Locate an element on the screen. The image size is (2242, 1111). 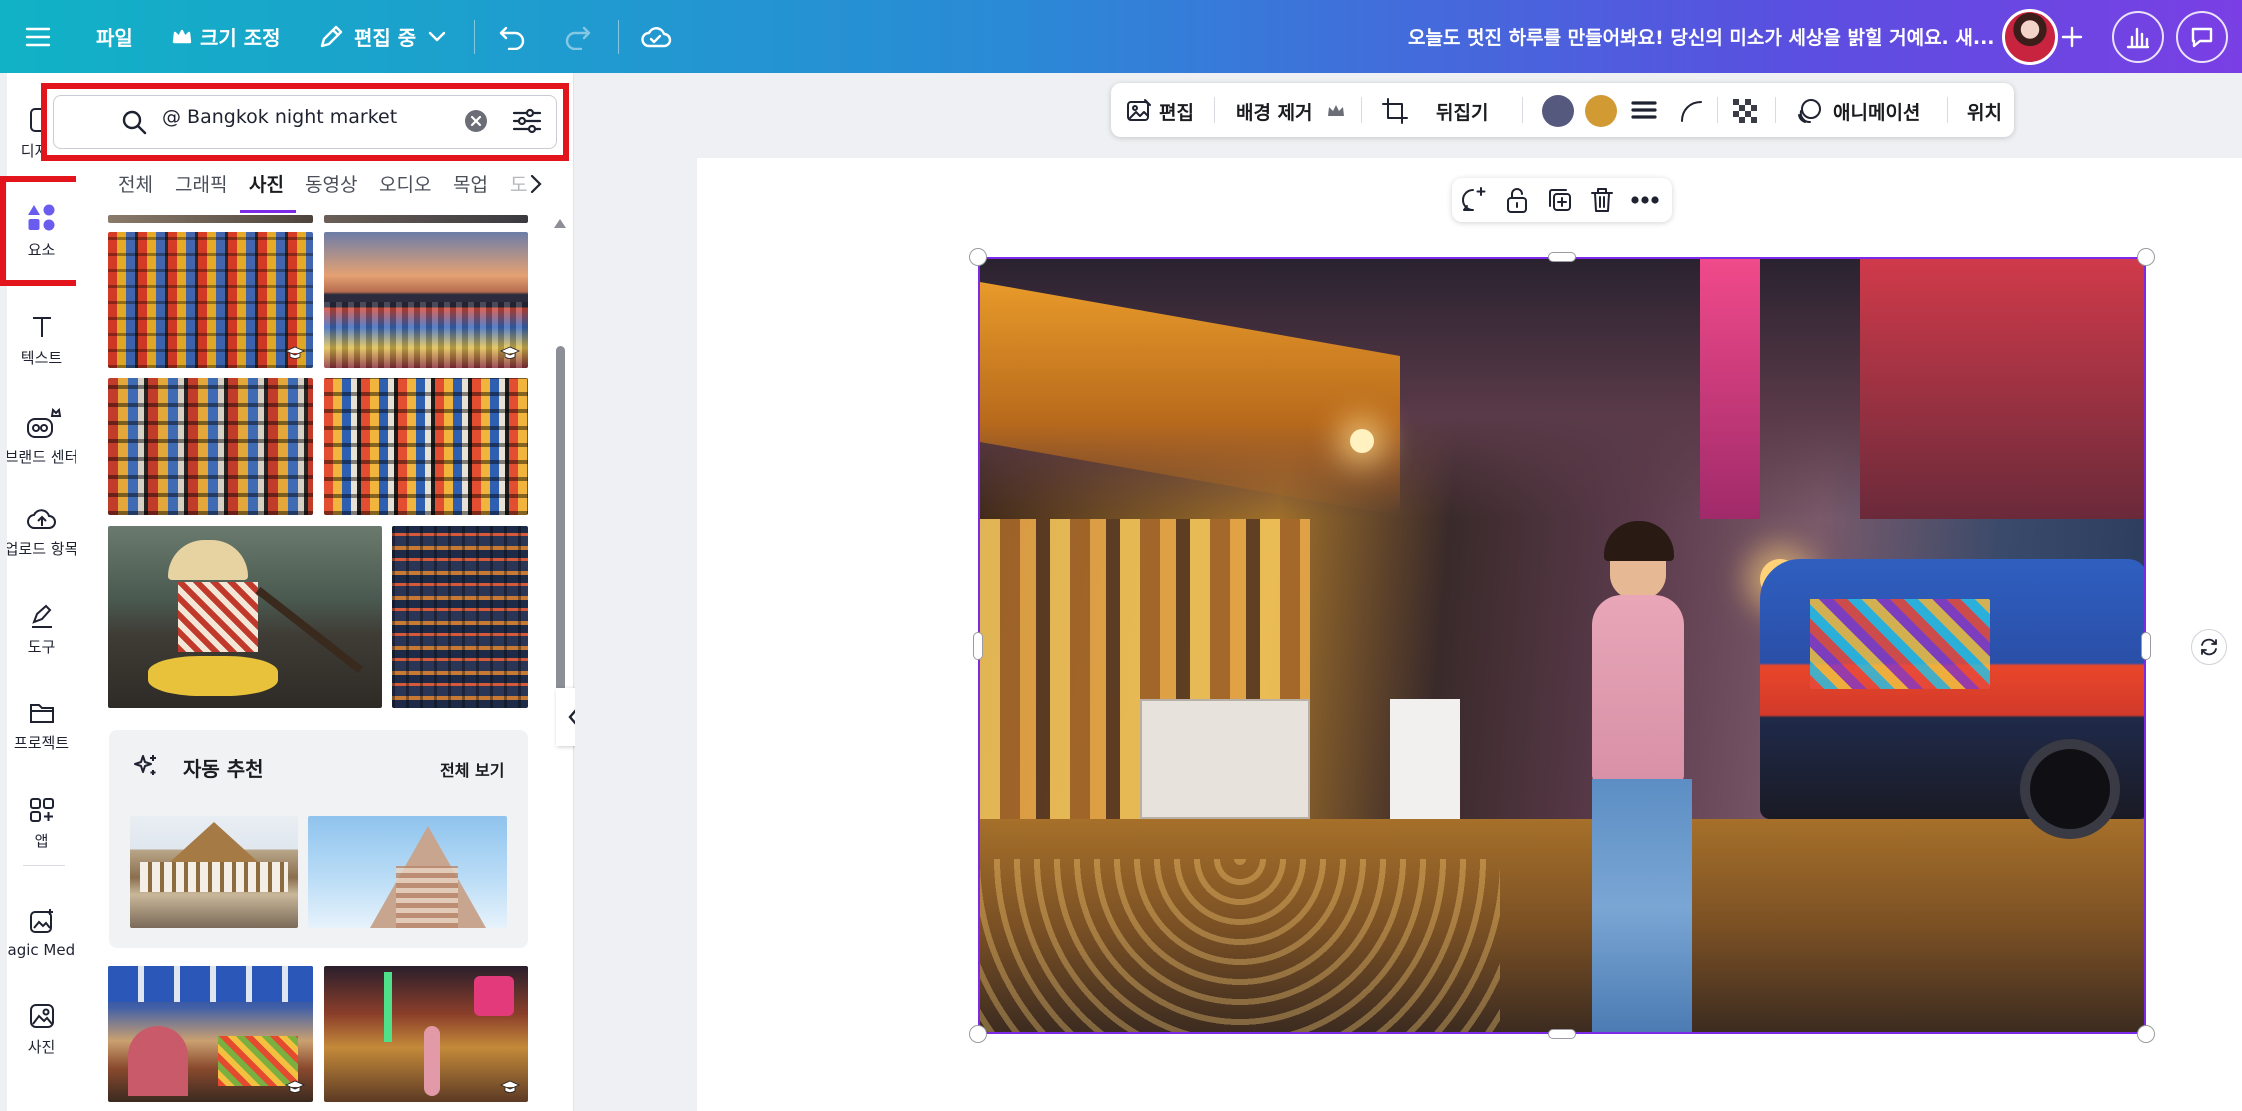
rail-label: 프로젝트 is located at coordinates (41, 742).